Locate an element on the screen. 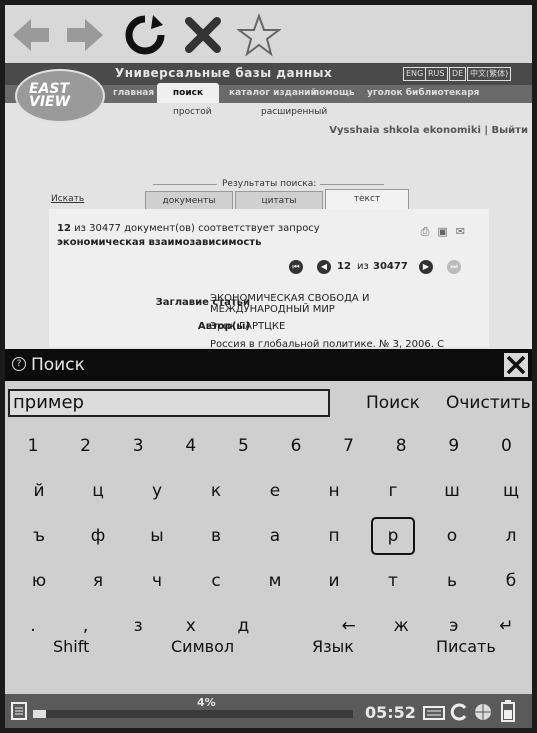 The height and width of the screenshot is (733, 537). divider-left is located at coordinates (185, 184).